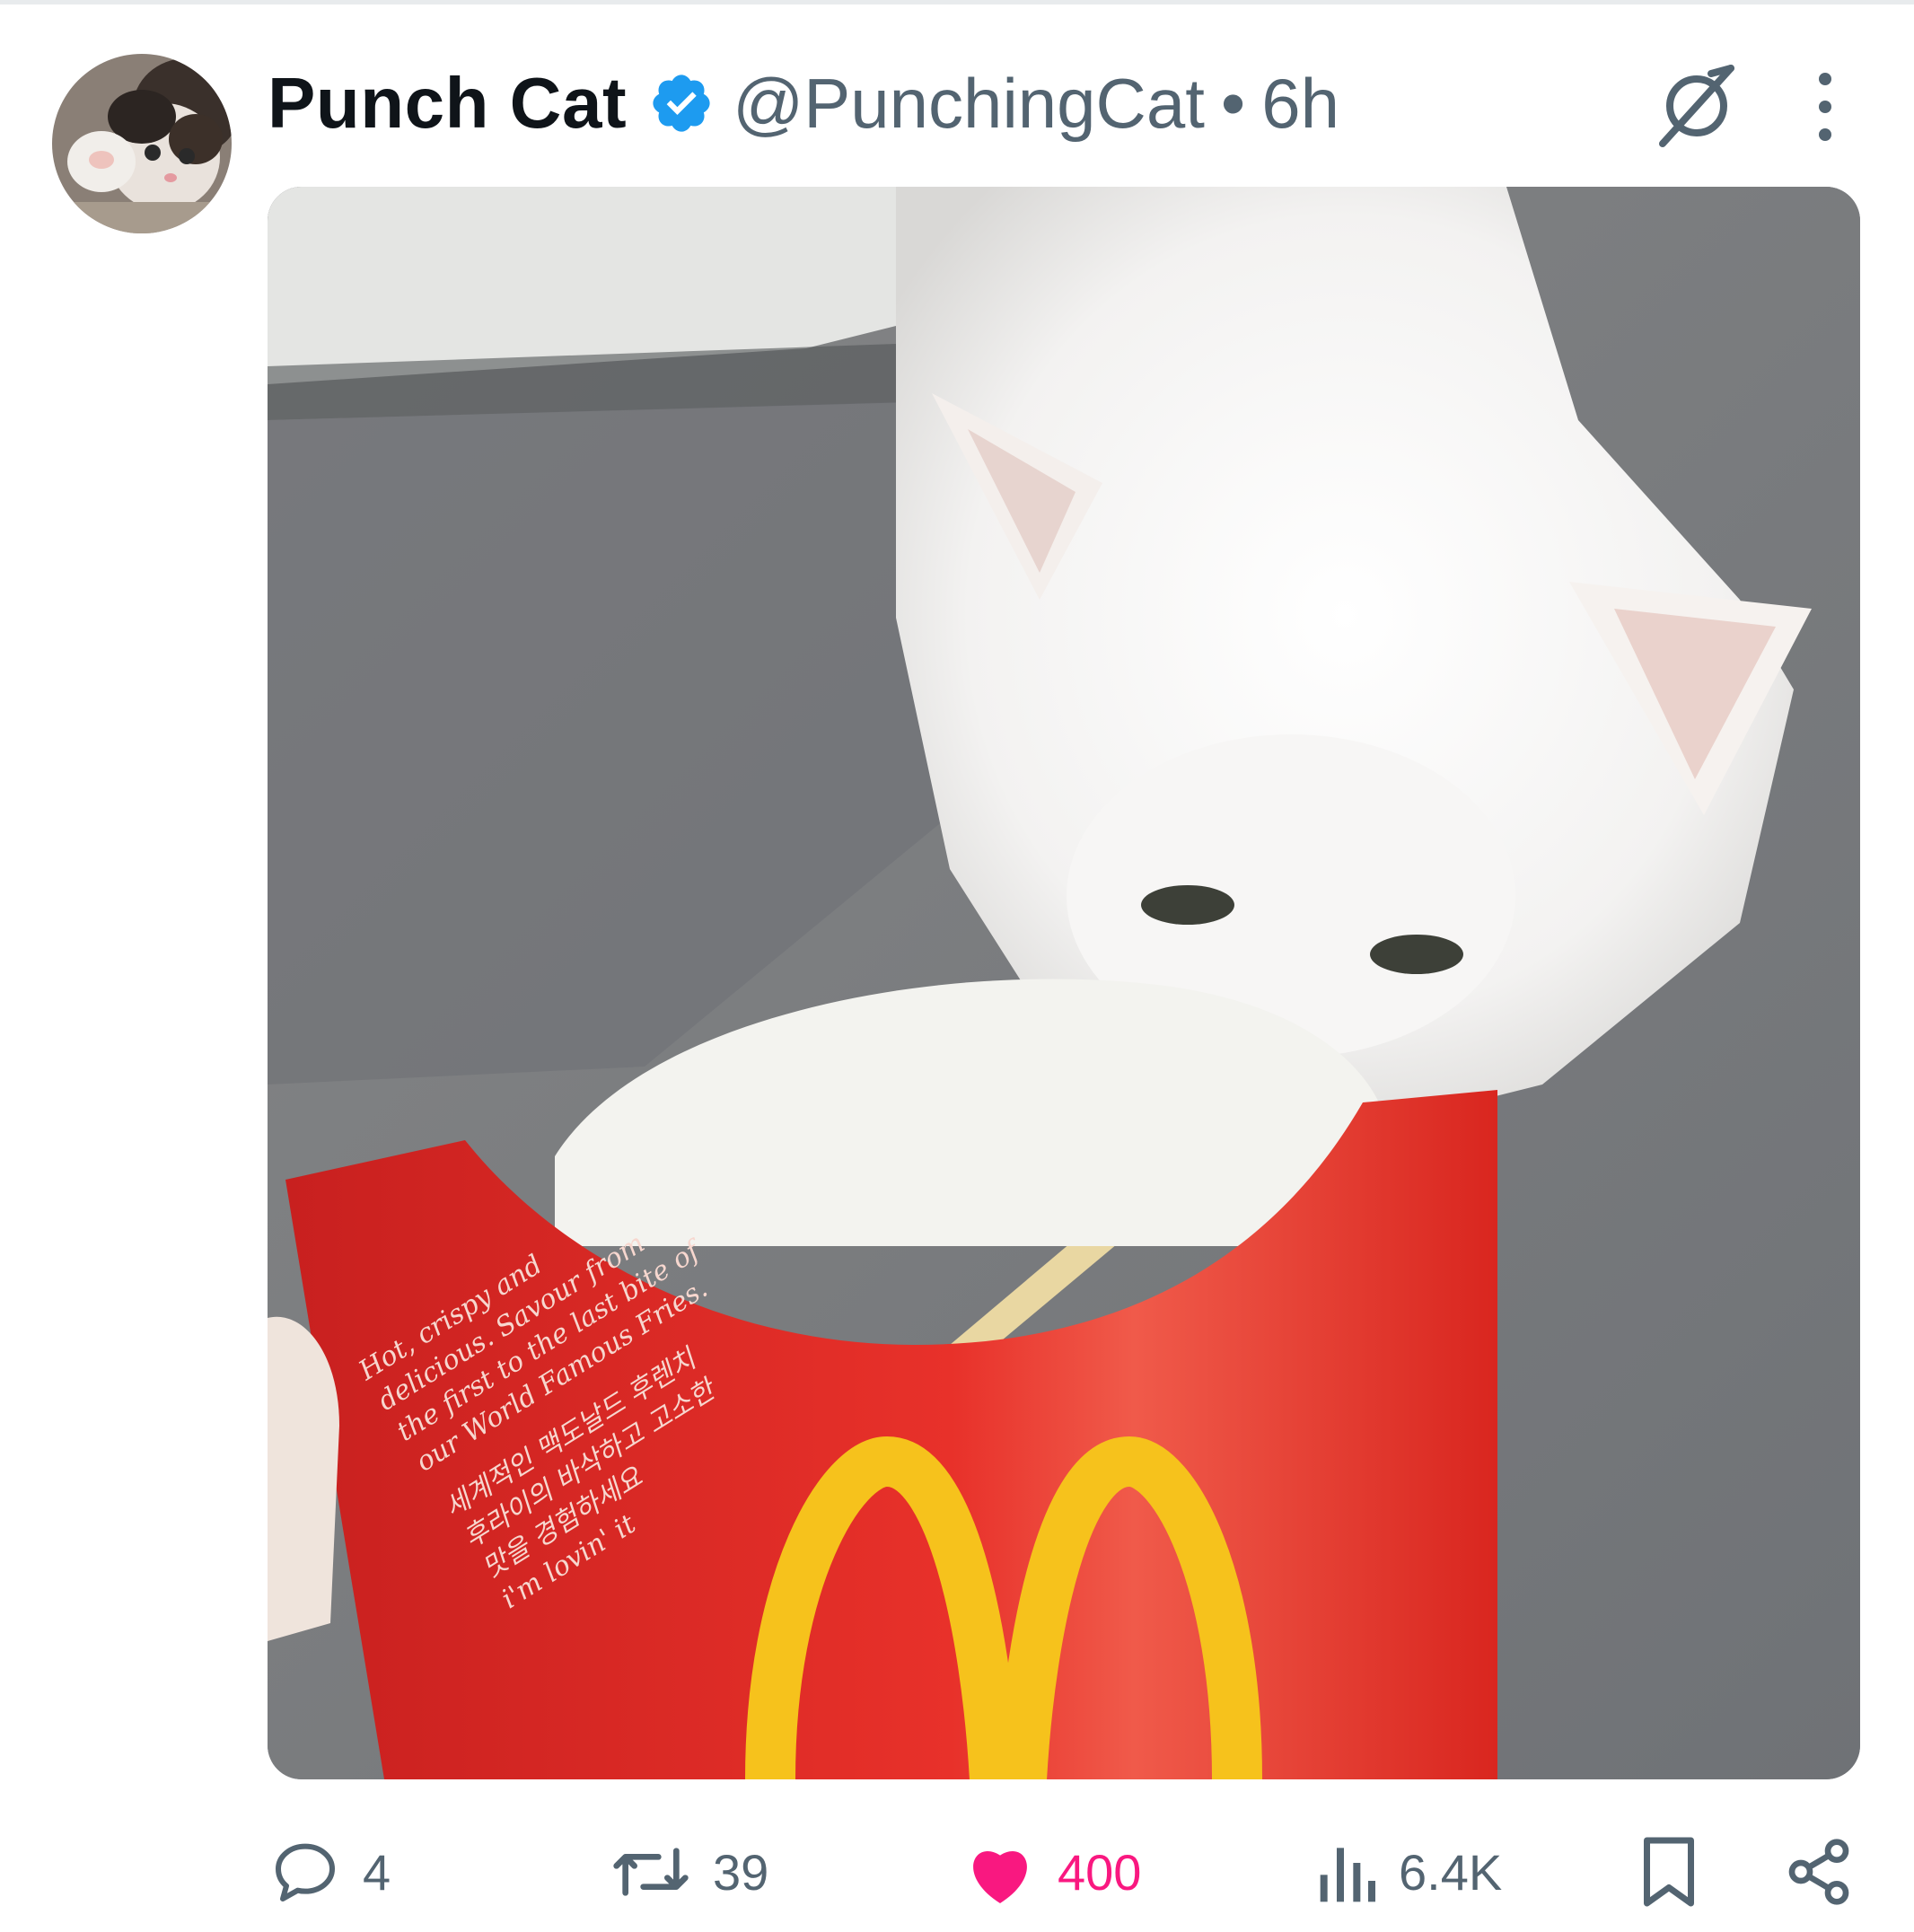 This screenshot has width=1914, height=1932. I want to click on bookmark-button, so click(1669, 1871).